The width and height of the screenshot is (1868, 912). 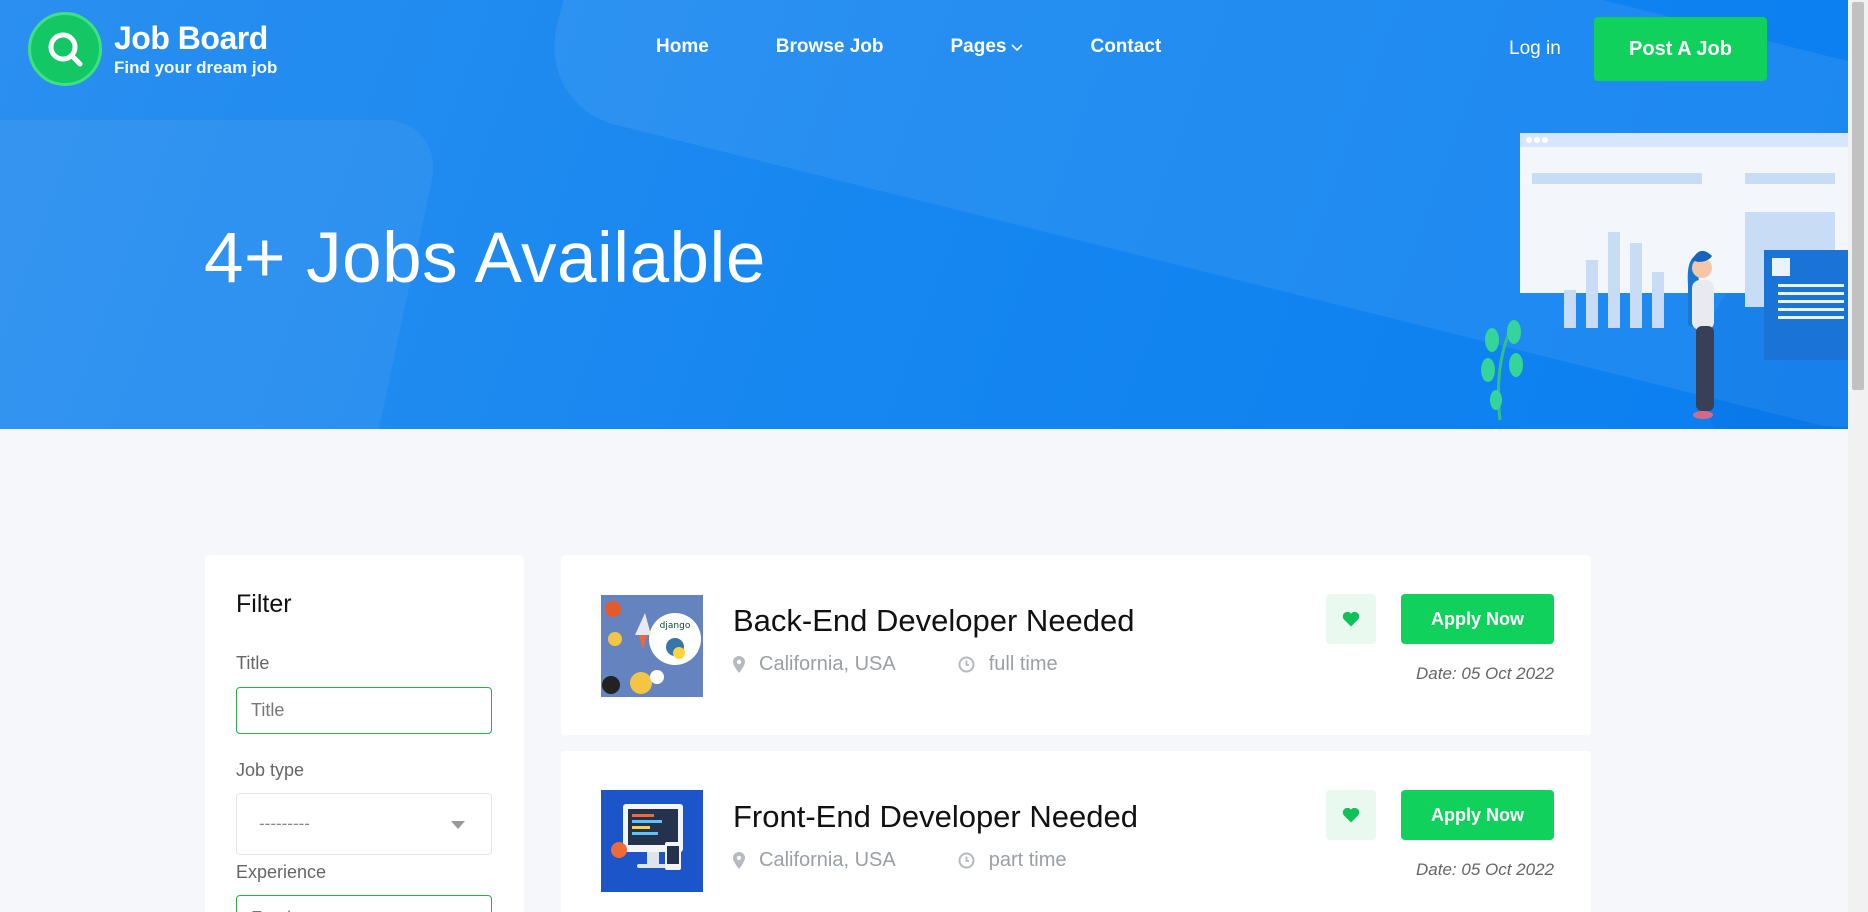 What do you see at coordinates (1023, 664) in the screenshot?
I see `job-type: full time` at bounding box center [1023, 664].